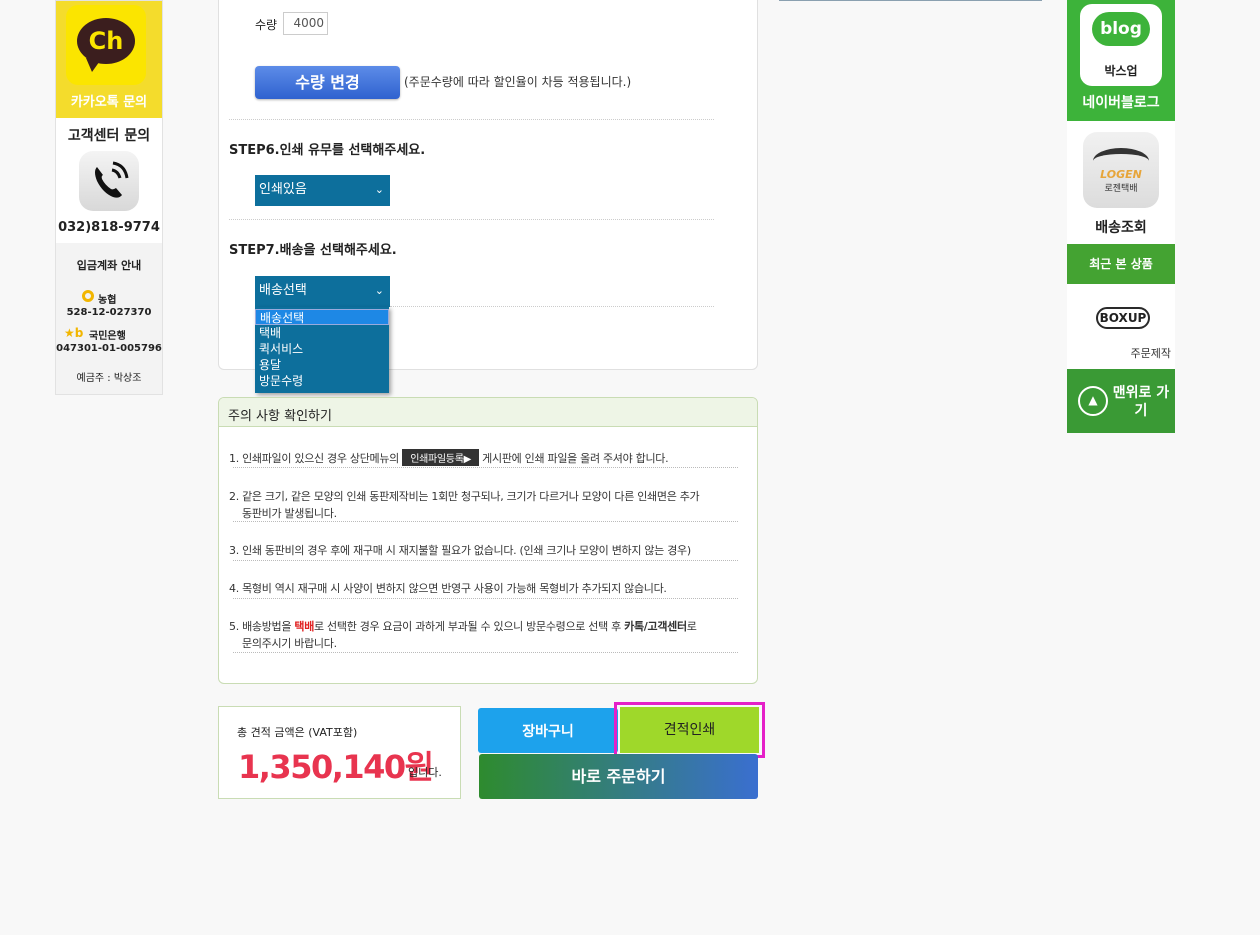 The height and width of the screenshot is (935, 1260). I want to click on recent-product-caption: 주문제작, so click(1119, 353).